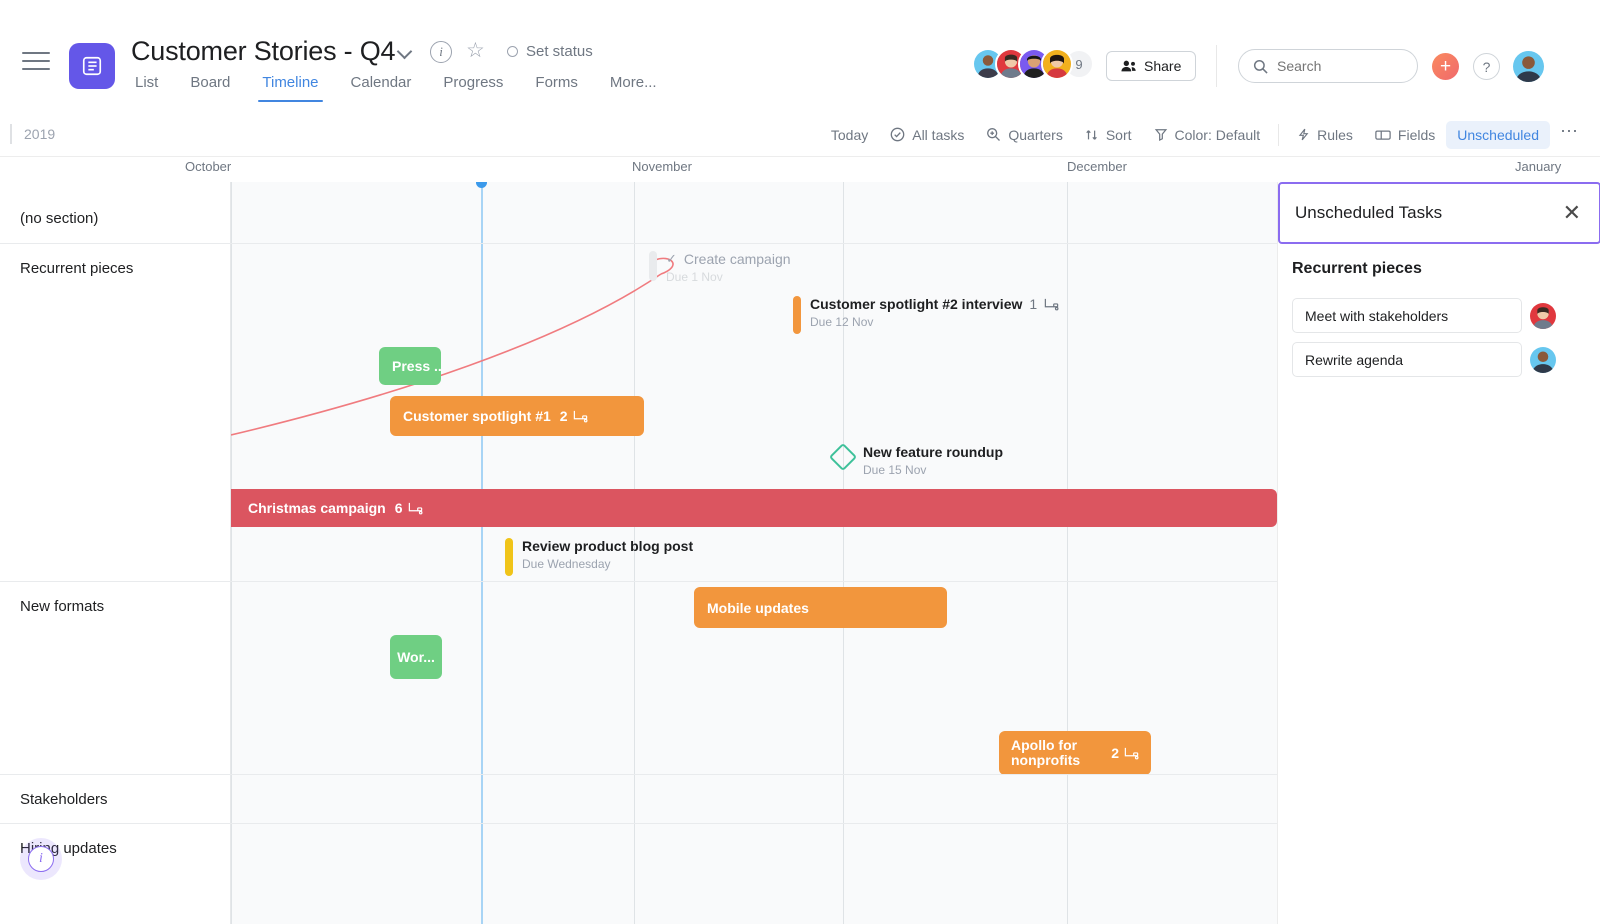 The image size is (1600, 924). Describe the element at coordinates (1335, 134) in the screenshot. I see `rules-label: Rules` at that location.